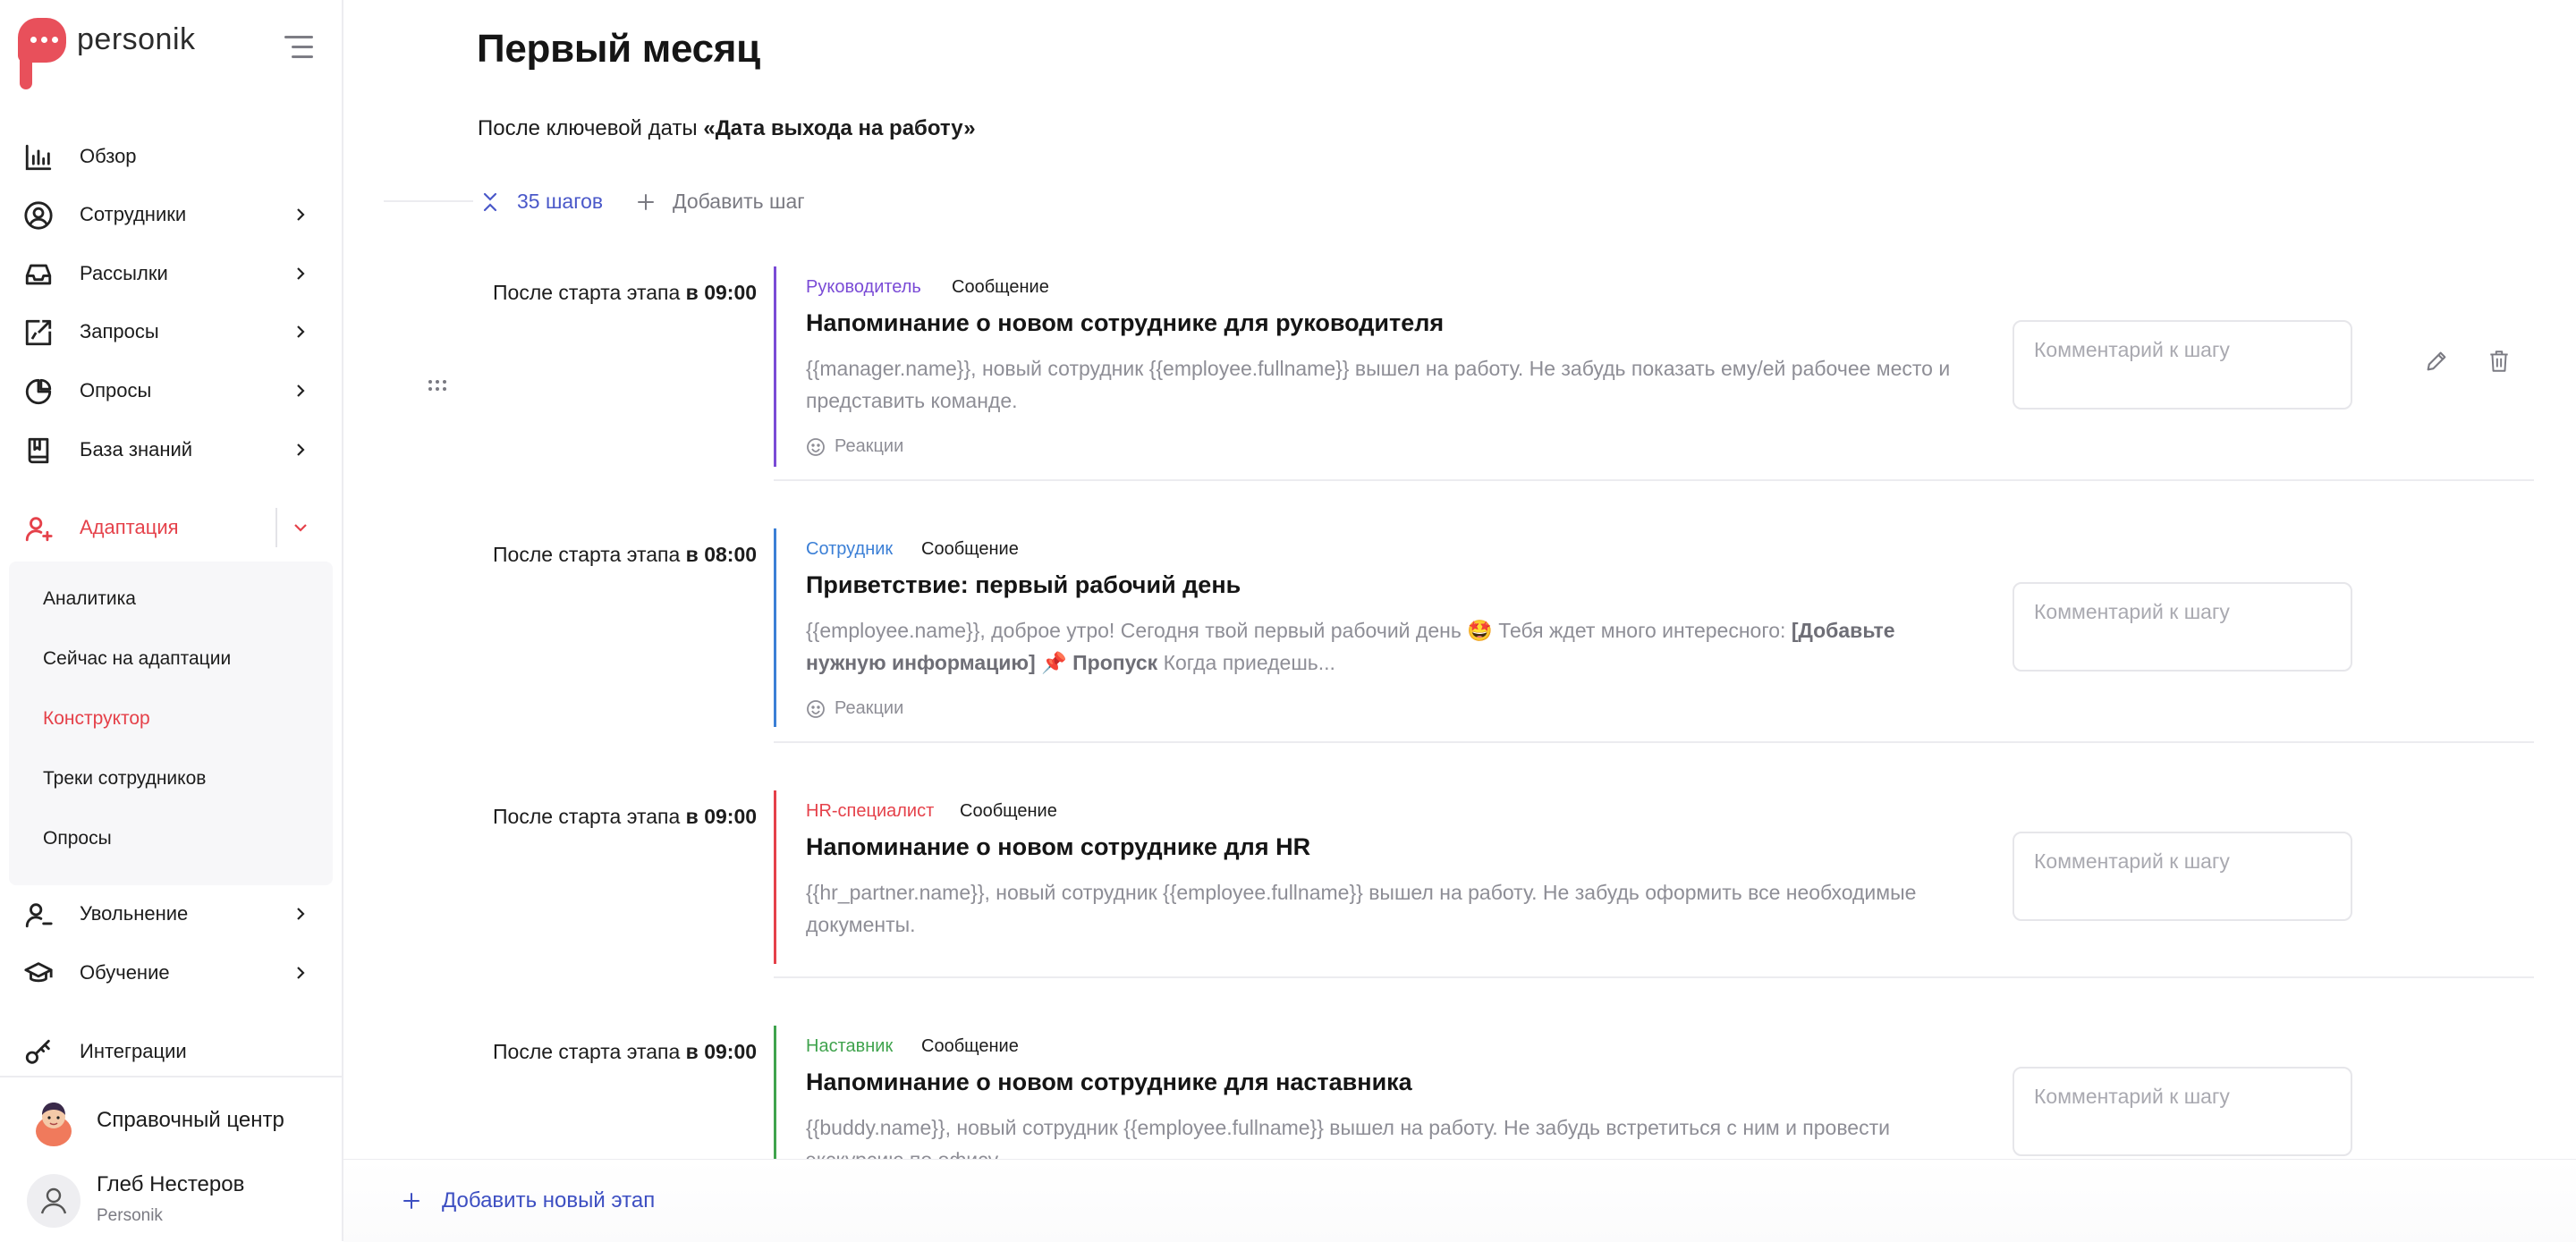  What do you see at coordinates (171, 273) in the screenshot?
I see `sidebar-item-mailings: Рассылки` at bounding box center [171, 273].